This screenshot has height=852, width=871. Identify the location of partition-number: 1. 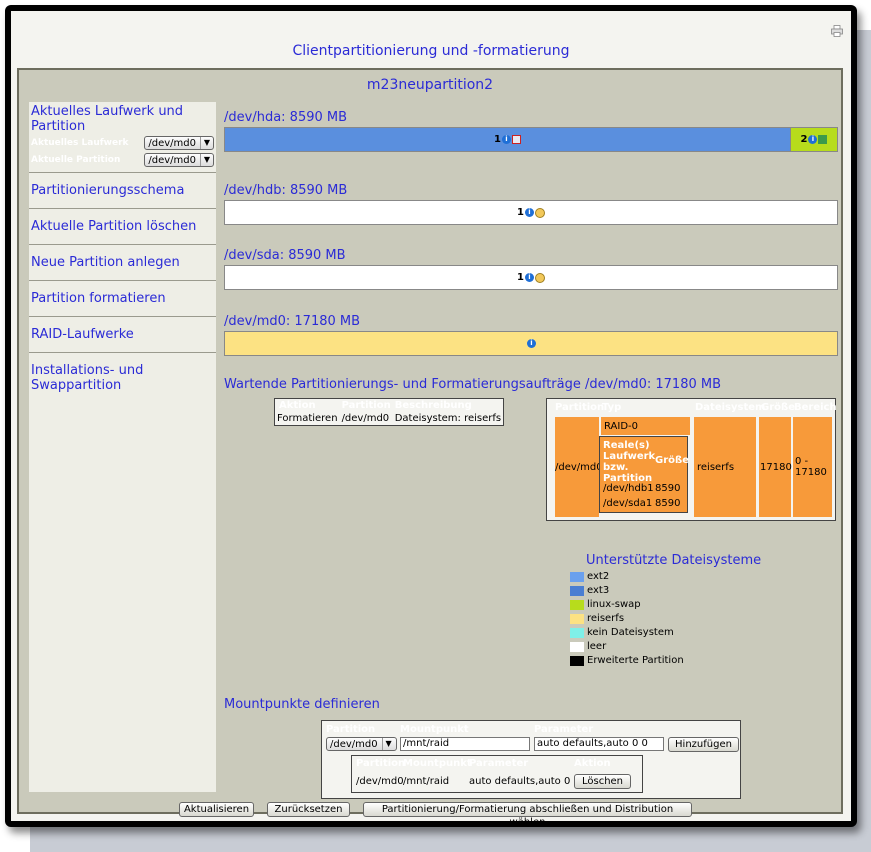
(497, 139).